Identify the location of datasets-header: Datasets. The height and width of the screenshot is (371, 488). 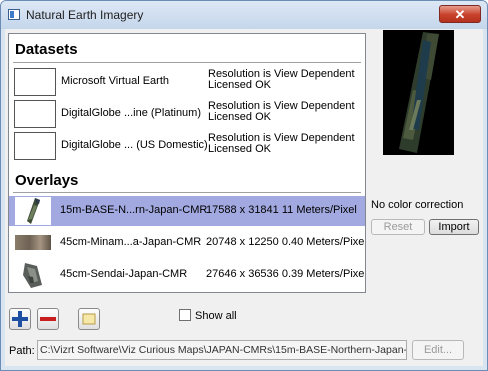
(46, 49).